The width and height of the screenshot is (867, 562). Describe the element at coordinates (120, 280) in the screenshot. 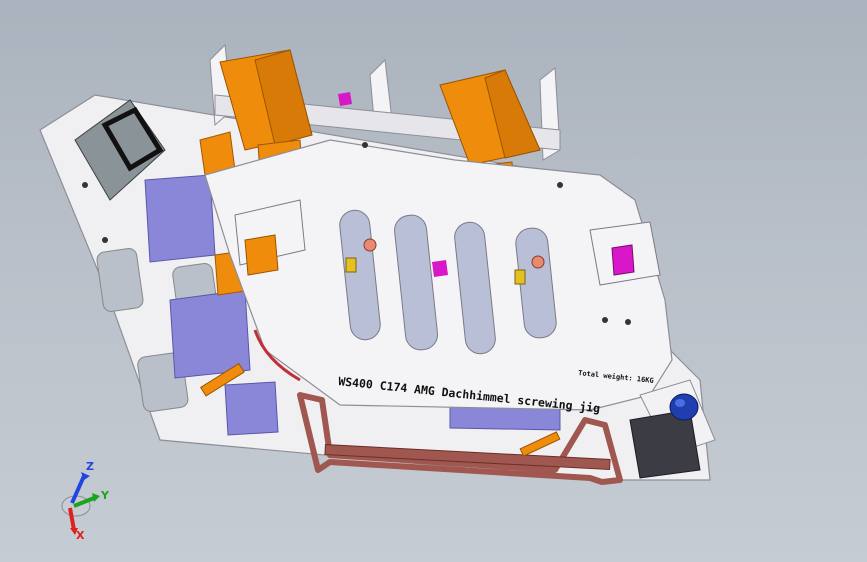

I see `base-cutout` at that location.